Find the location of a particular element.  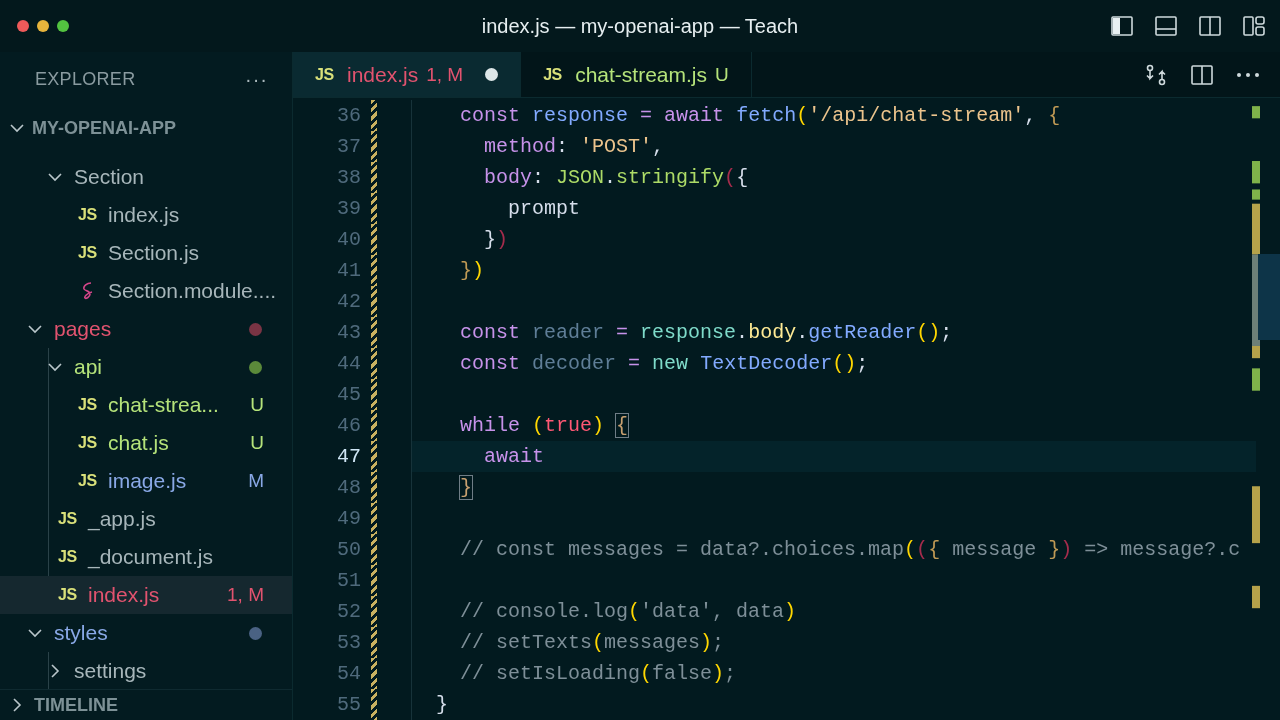

panel-toggle-icon is located at coordinates (1166, 26).